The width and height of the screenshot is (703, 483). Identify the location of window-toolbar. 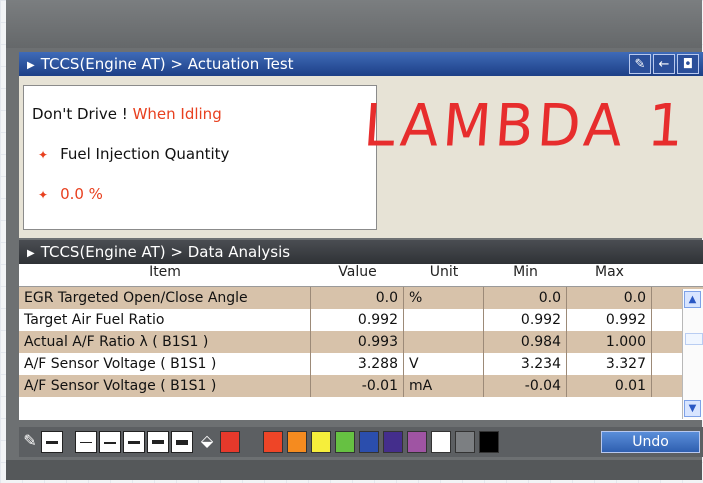
(354, 24).